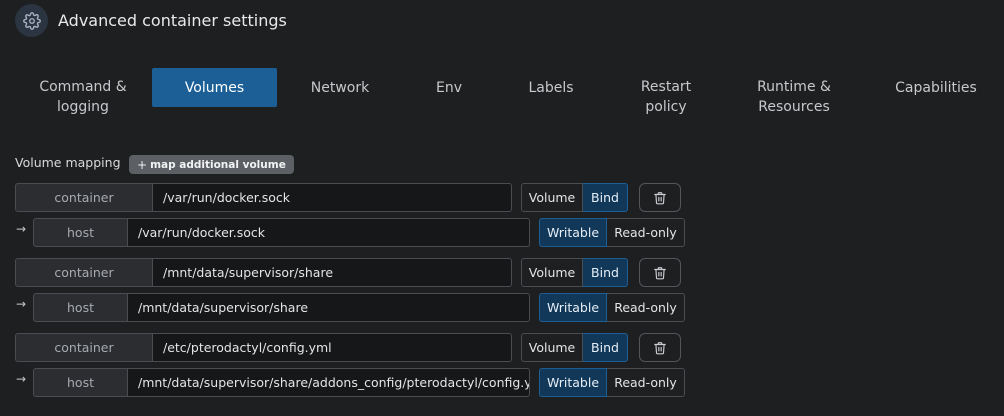 Image resolution: width=1004 pixels, height=416 pixels. What do you see at coordinates (332, 272) in the screenshot?
I see `container-path-input: /mnt/data/supervisor/share` at bounding box center [332, 272].